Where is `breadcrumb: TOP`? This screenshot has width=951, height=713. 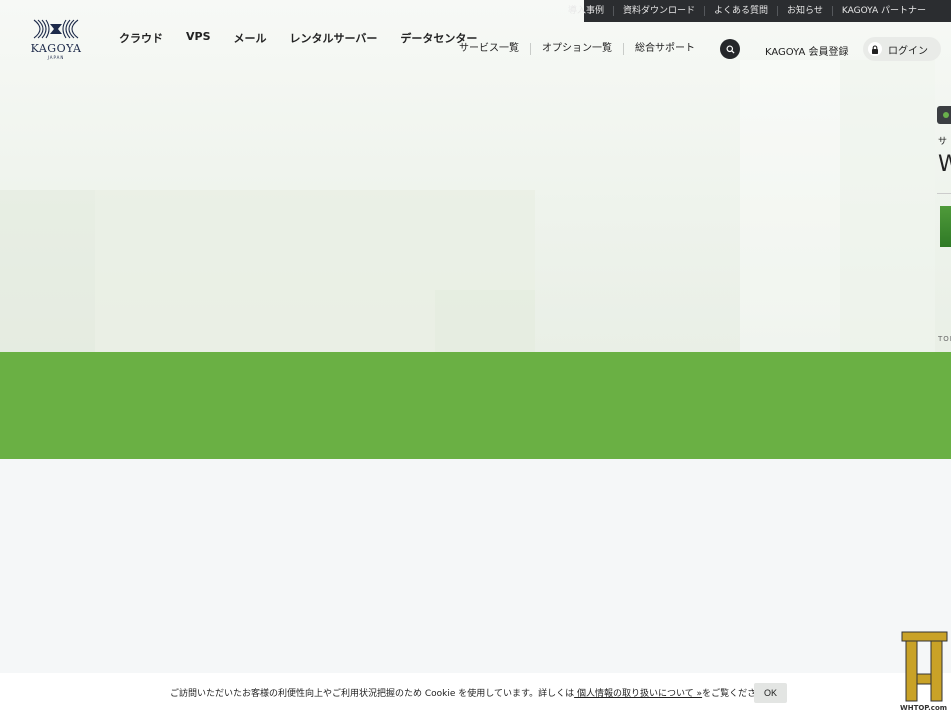
breadcrumb: TOP is located at coordinates (944, 339).